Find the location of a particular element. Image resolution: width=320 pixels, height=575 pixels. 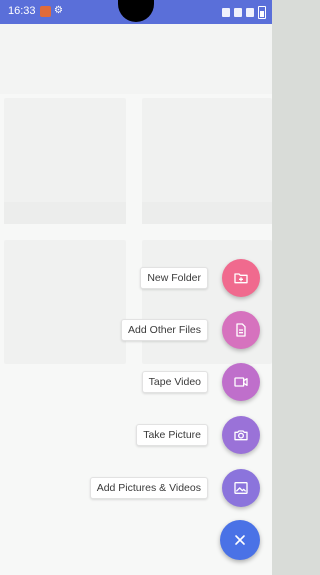

image-icon is located at coordinates (241, 488).